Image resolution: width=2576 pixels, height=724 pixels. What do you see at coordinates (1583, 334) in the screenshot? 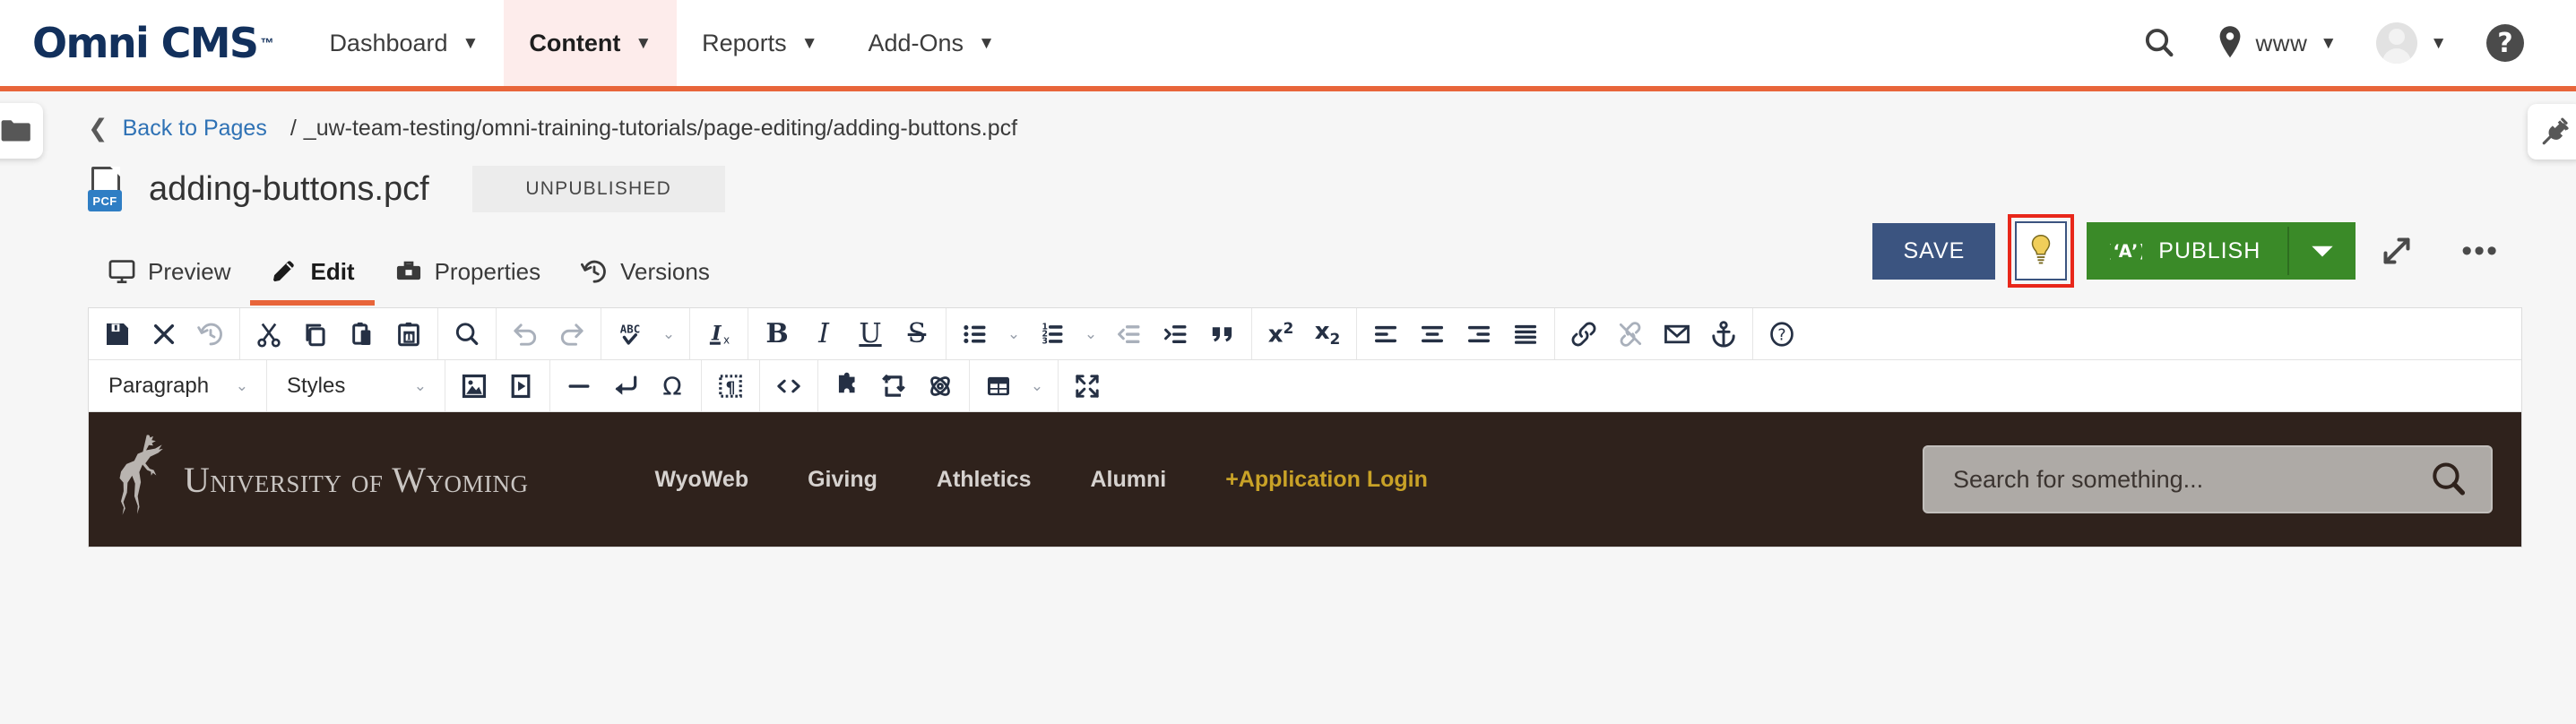
I see `insert-link-icon` at bounding box center [1583, 334].